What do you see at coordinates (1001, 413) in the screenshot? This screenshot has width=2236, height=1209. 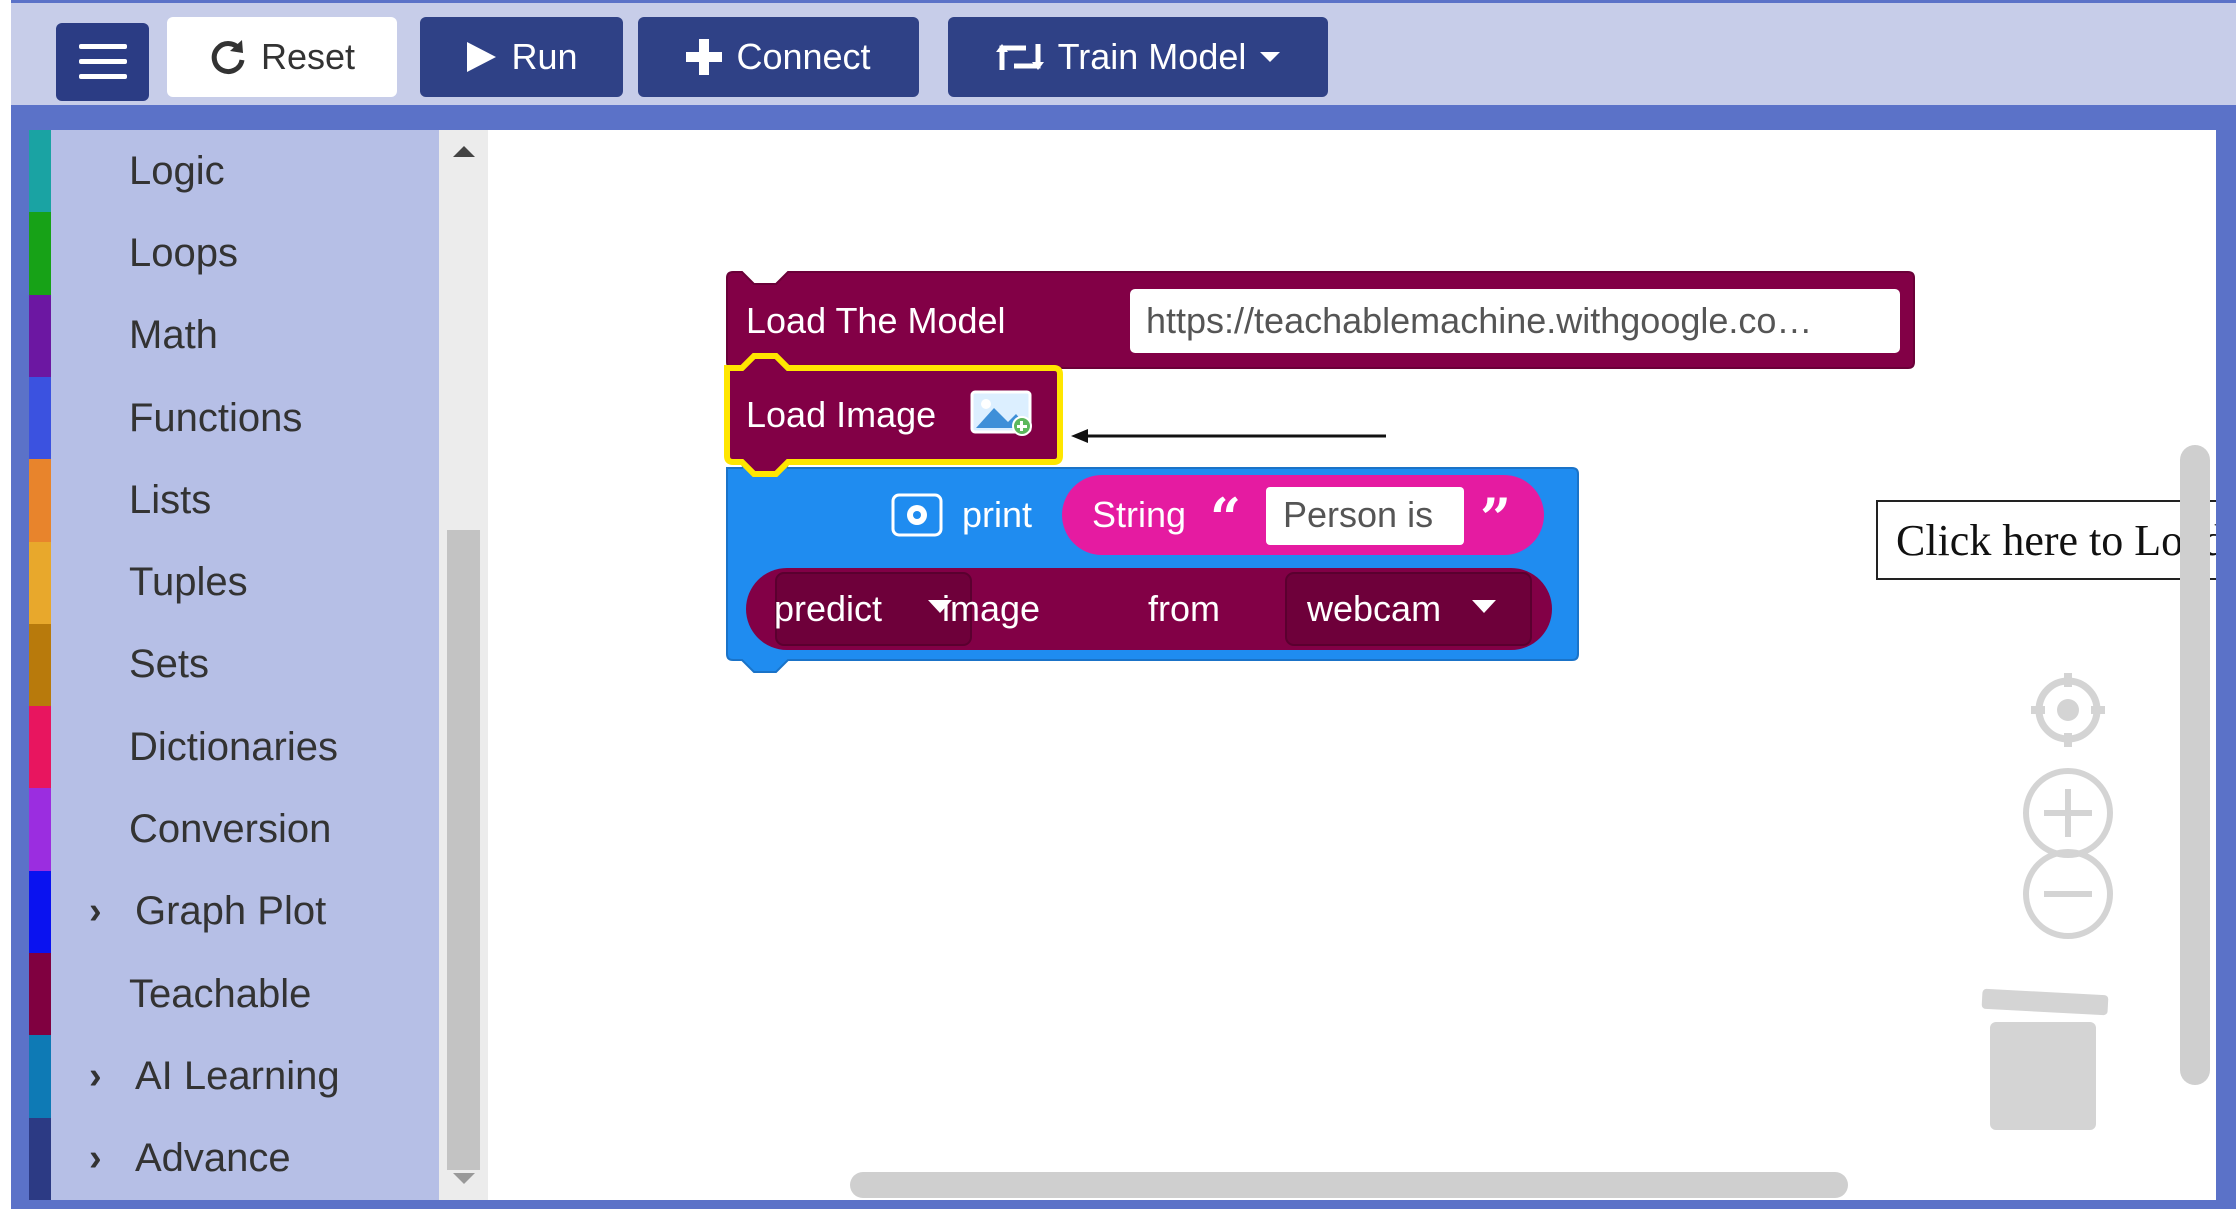 I see `image-upload-icon` at bounding box center [1001, 413].